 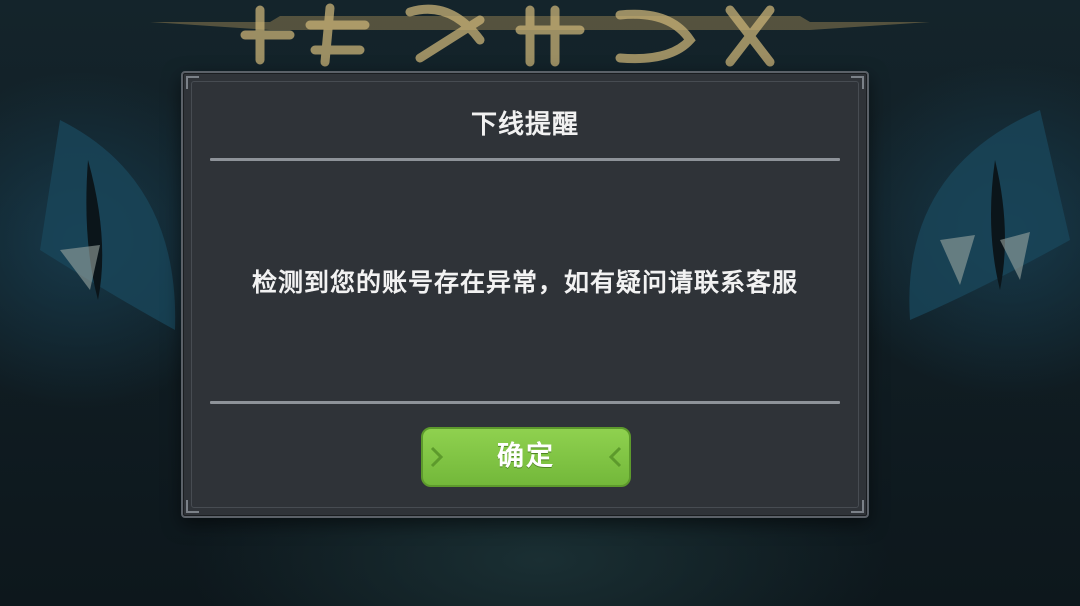 I want to click on dialog-message: 检测到您的账号存在异常，如有疑问请联系客服, so click(x=524, y=282).